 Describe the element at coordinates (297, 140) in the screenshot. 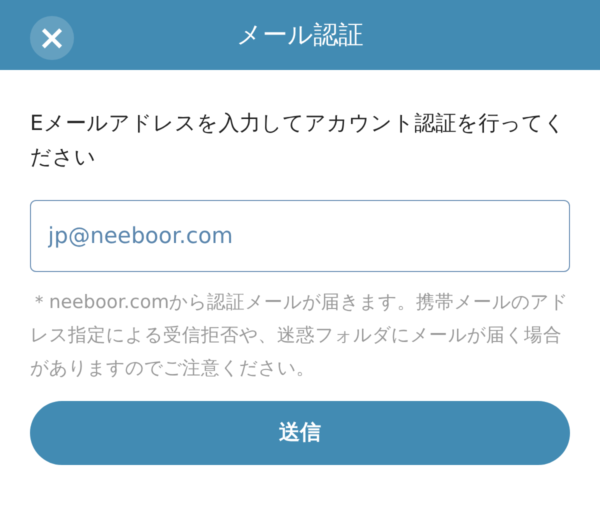

I see `instruction-text: Eメールアドレスを入力してアカウント認証を行ってください` at that location.